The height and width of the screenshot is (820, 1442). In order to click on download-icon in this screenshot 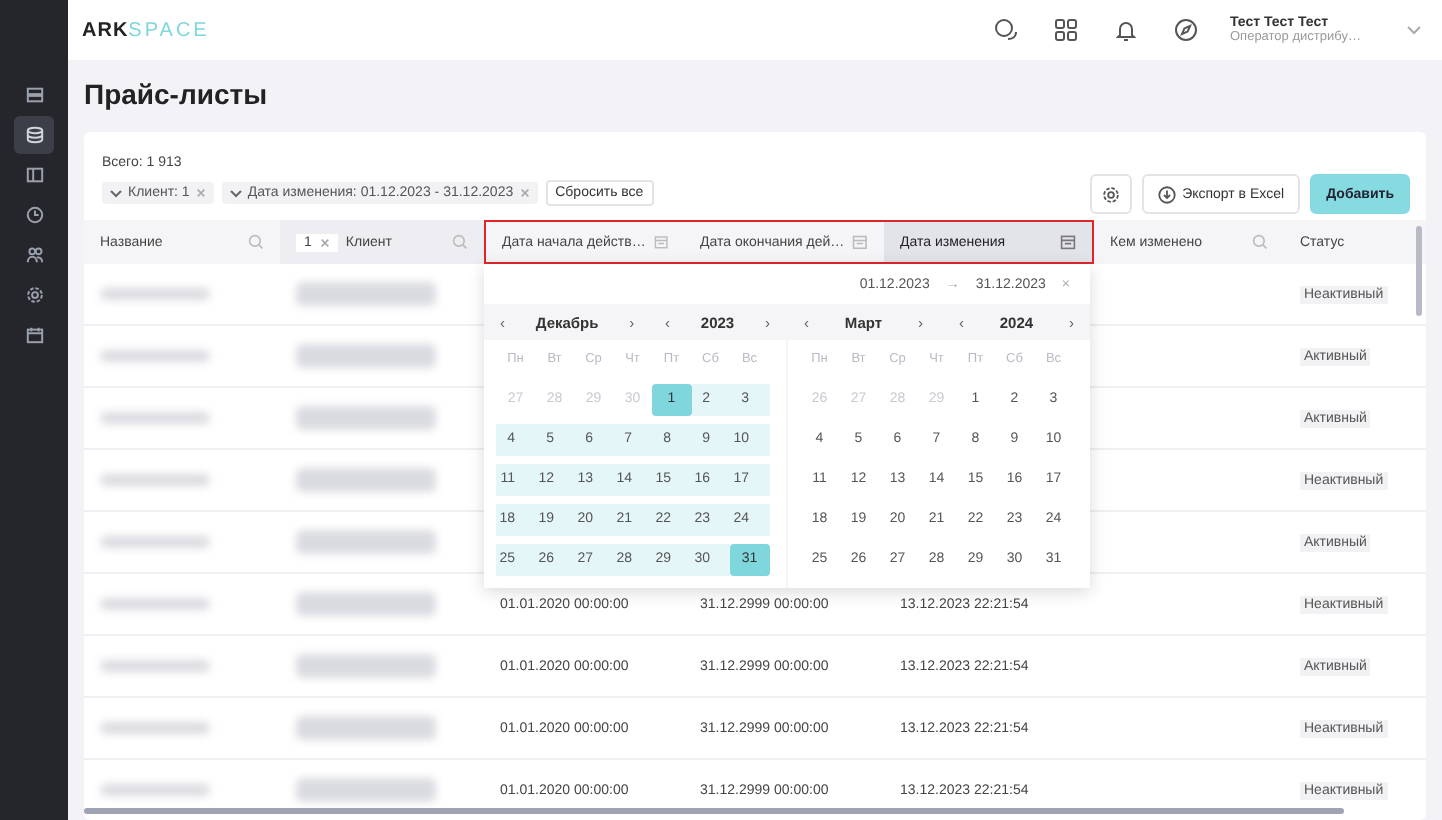, I will do `click(1167, 194)`.